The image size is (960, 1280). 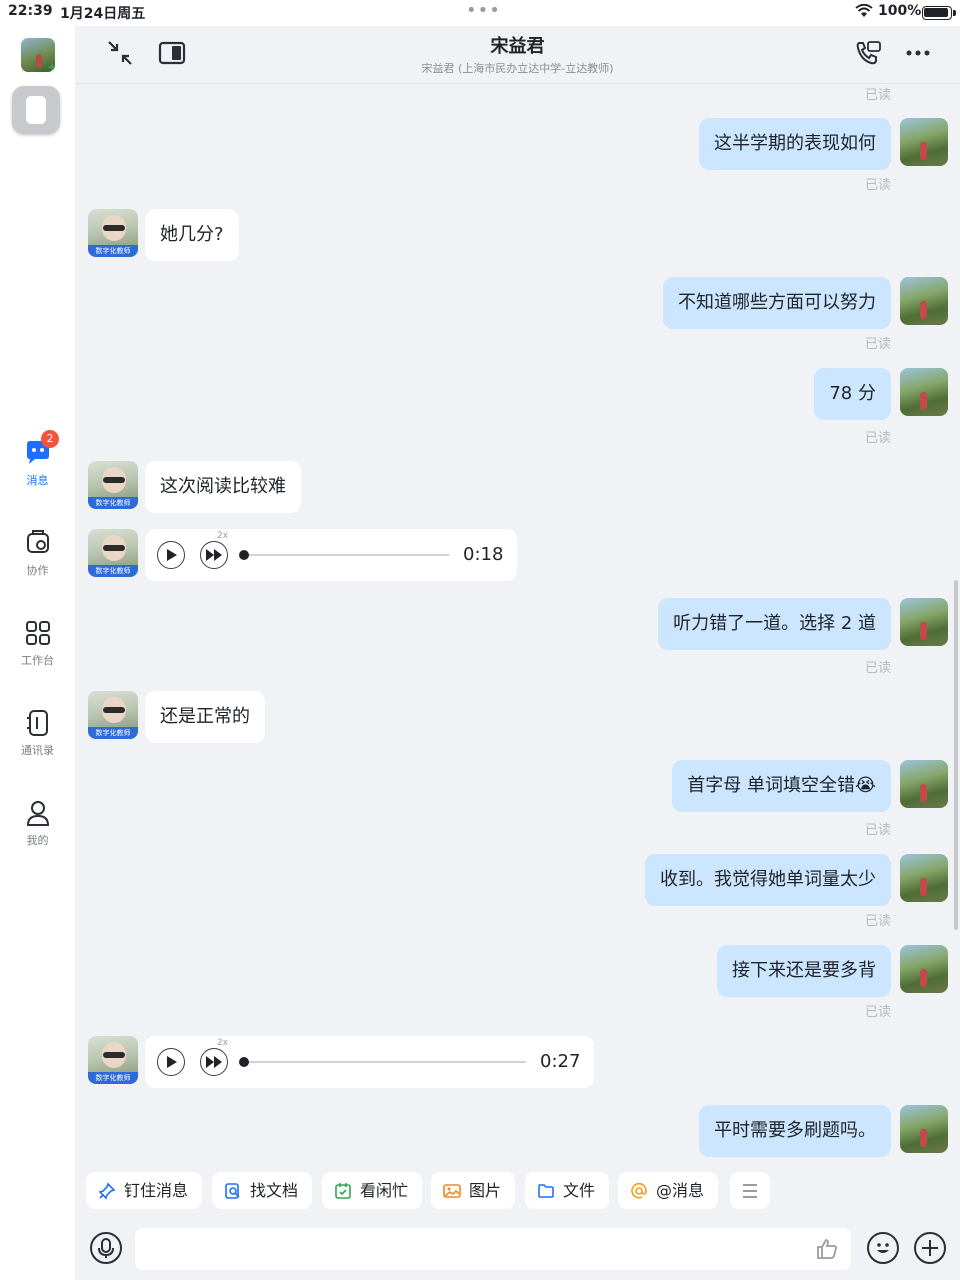 I want to click on at-icon, so click(x=639, y=1190).